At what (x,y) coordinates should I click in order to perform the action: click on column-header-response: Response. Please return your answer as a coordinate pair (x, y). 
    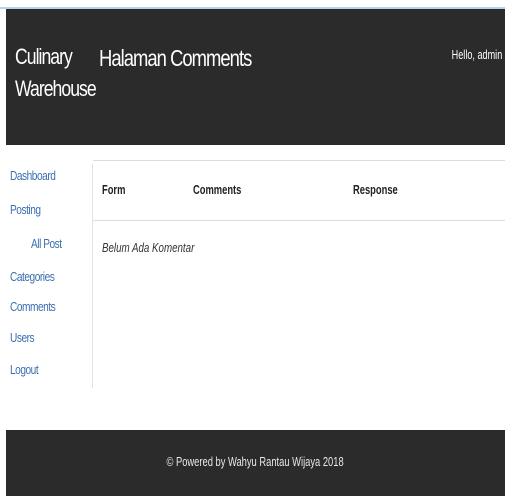
    Looking at the image, I should click on (375, 189).